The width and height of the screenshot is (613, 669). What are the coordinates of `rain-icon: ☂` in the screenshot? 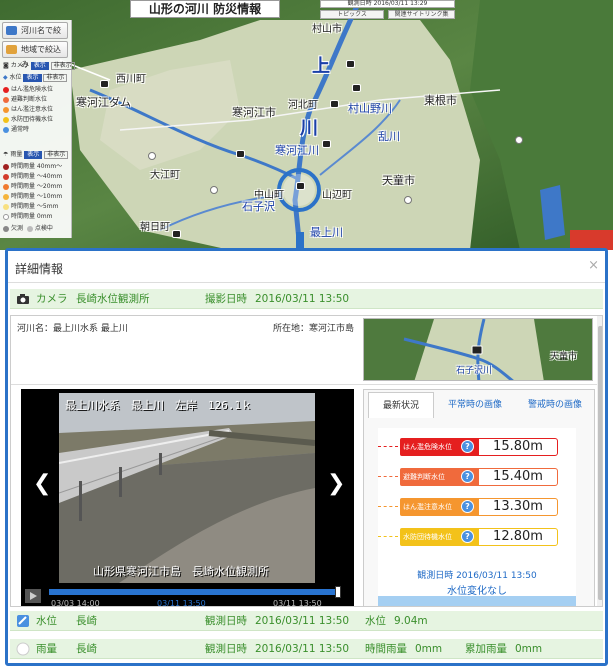 It's located at (6, 154).